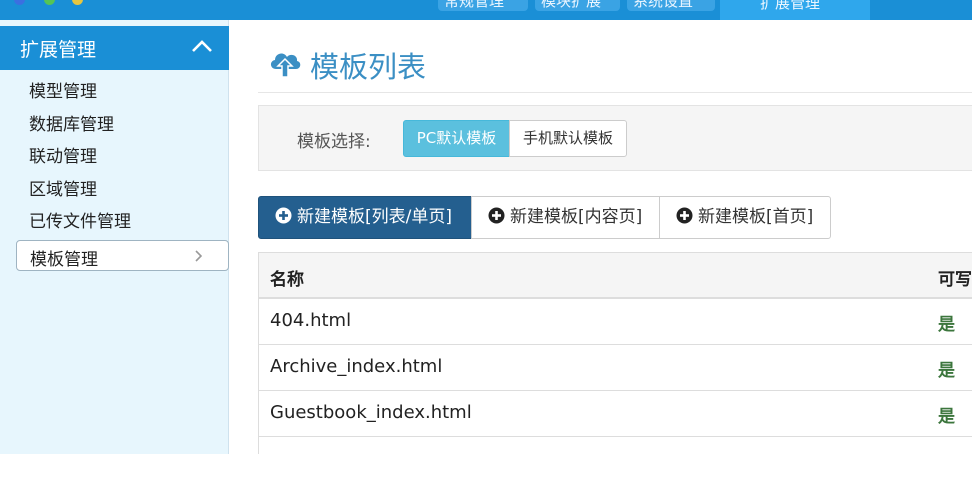  Describe the element at coordinates (80, 222) in the screenshot. I see `sidebar-item-uploaded-files: 已传文件管理` at that location.